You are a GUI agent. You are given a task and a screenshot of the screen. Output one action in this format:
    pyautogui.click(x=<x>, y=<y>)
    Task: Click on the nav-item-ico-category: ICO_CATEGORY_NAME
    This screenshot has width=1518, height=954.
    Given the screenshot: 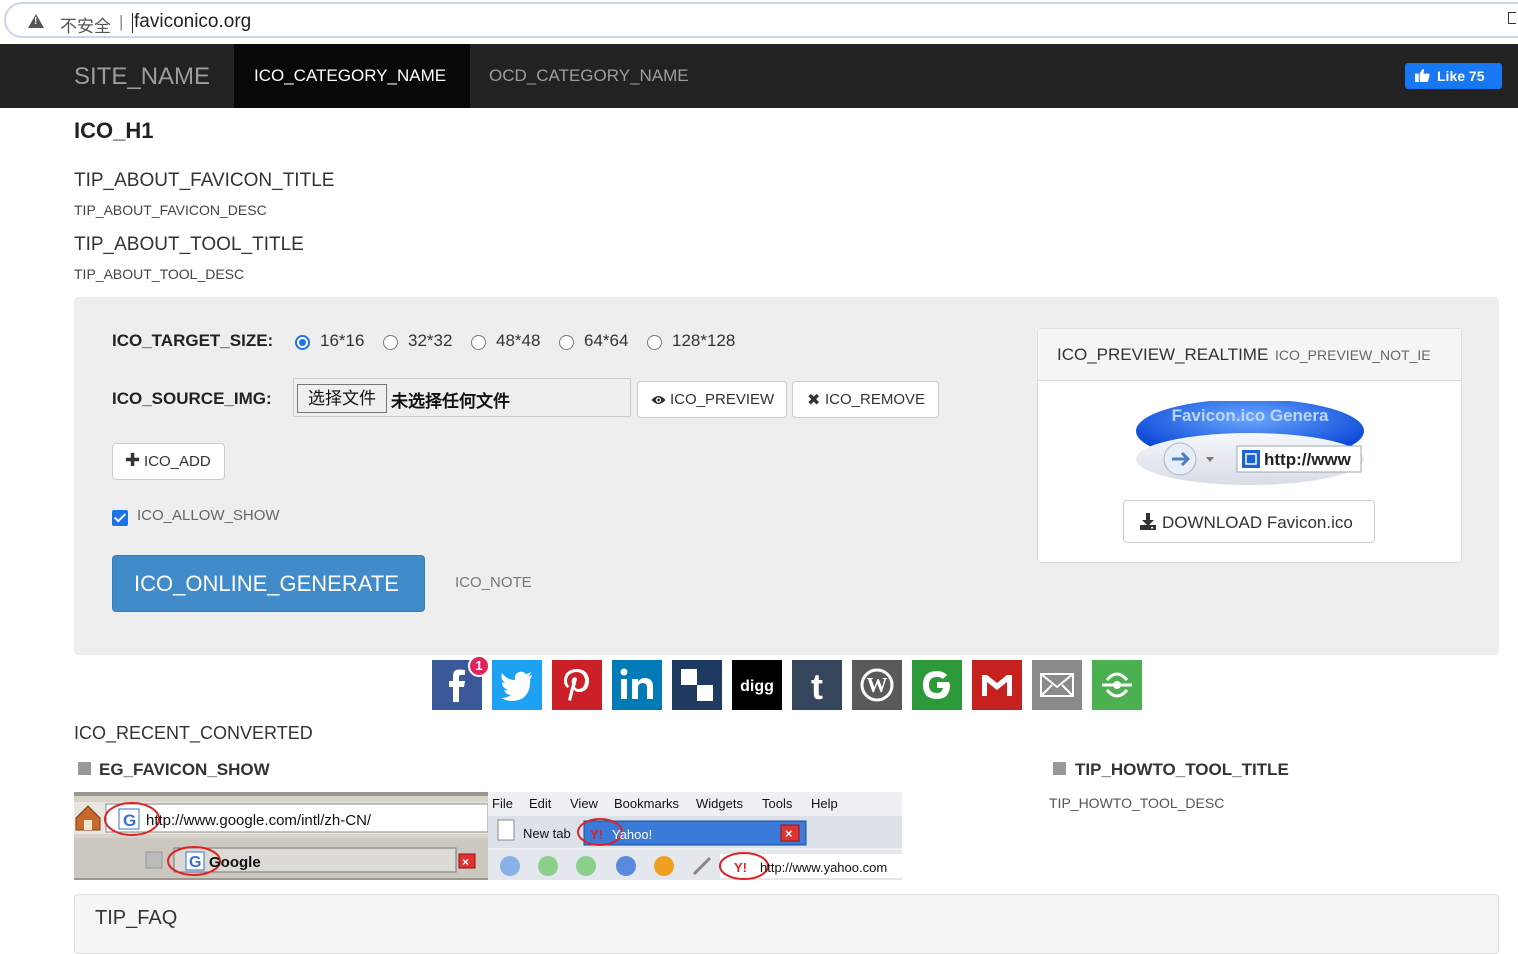 What is the action you would take?
    pyautogui.click(x=352, y=76)
    